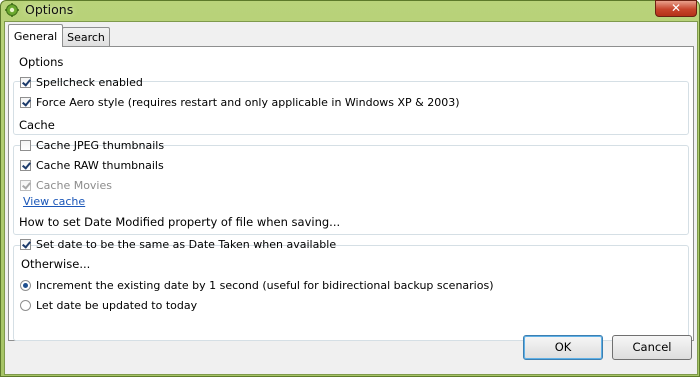  What do you see at coordinates (86, 37) in the screenshot?
I see `tab-search: Search` at bounding box center [86, 37].